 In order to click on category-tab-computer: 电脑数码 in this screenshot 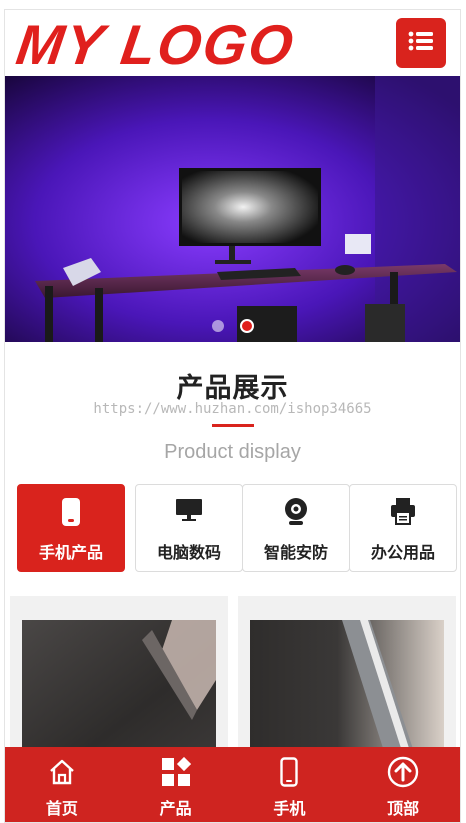, I will do `click(189, 528)`.